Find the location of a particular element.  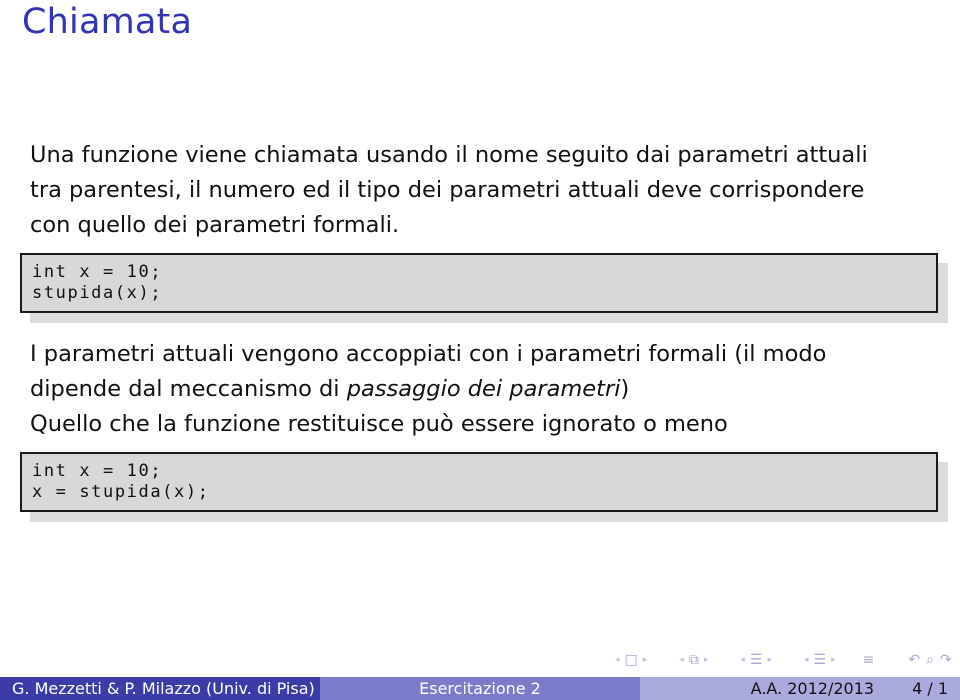

nav-tools: ↶ ⌕ ↷ is located at coordinates (929, 660).